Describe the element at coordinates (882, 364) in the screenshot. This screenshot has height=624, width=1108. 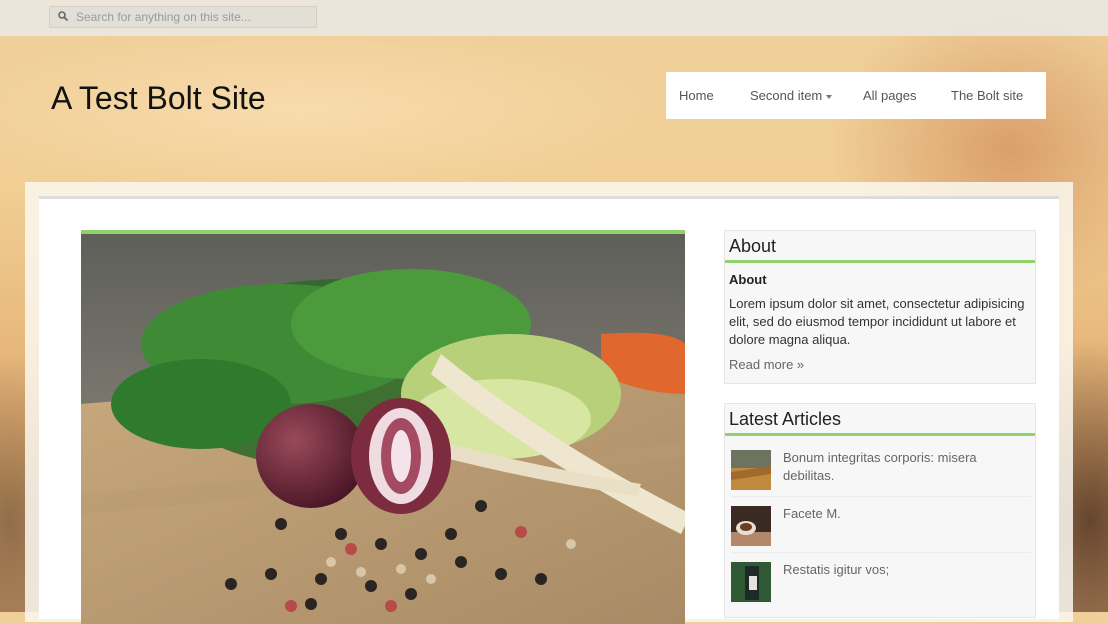
I see `read-more-link: Read more »` at that location.